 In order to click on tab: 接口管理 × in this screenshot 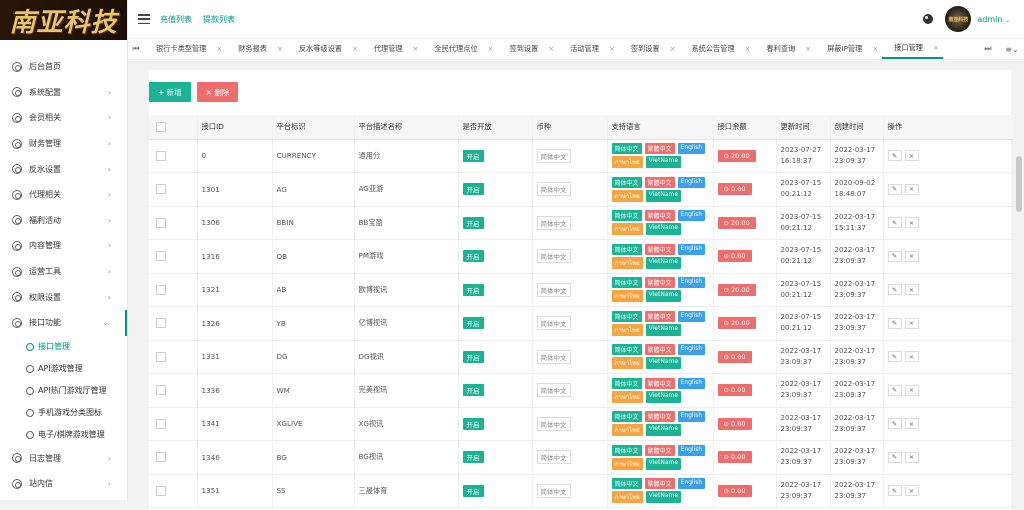, I will do `click(912, 49)`.